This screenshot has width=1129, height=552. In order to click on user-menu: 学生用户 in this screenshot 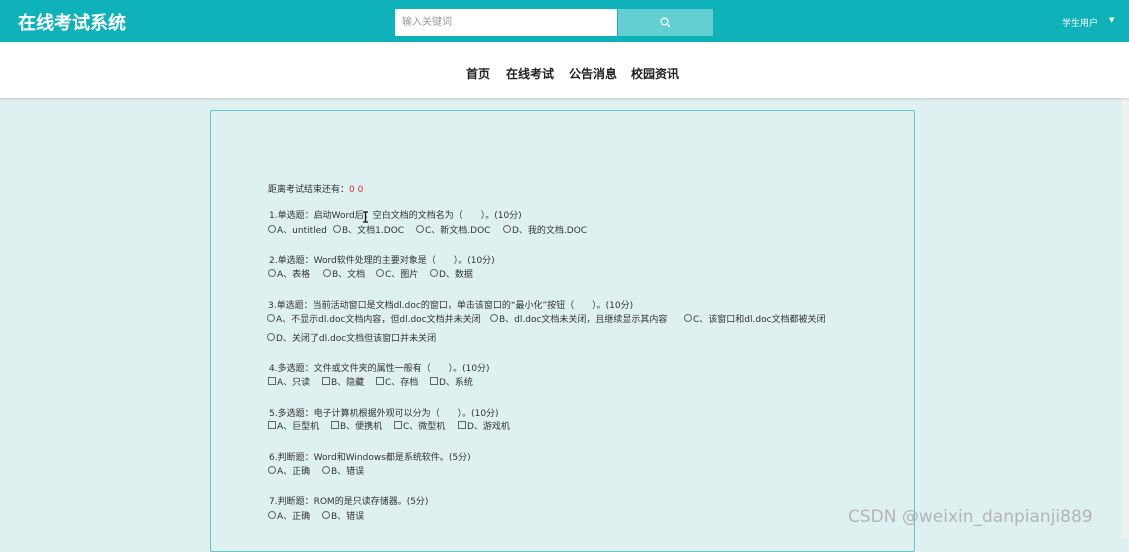, I will do `click(1080, 22)`.